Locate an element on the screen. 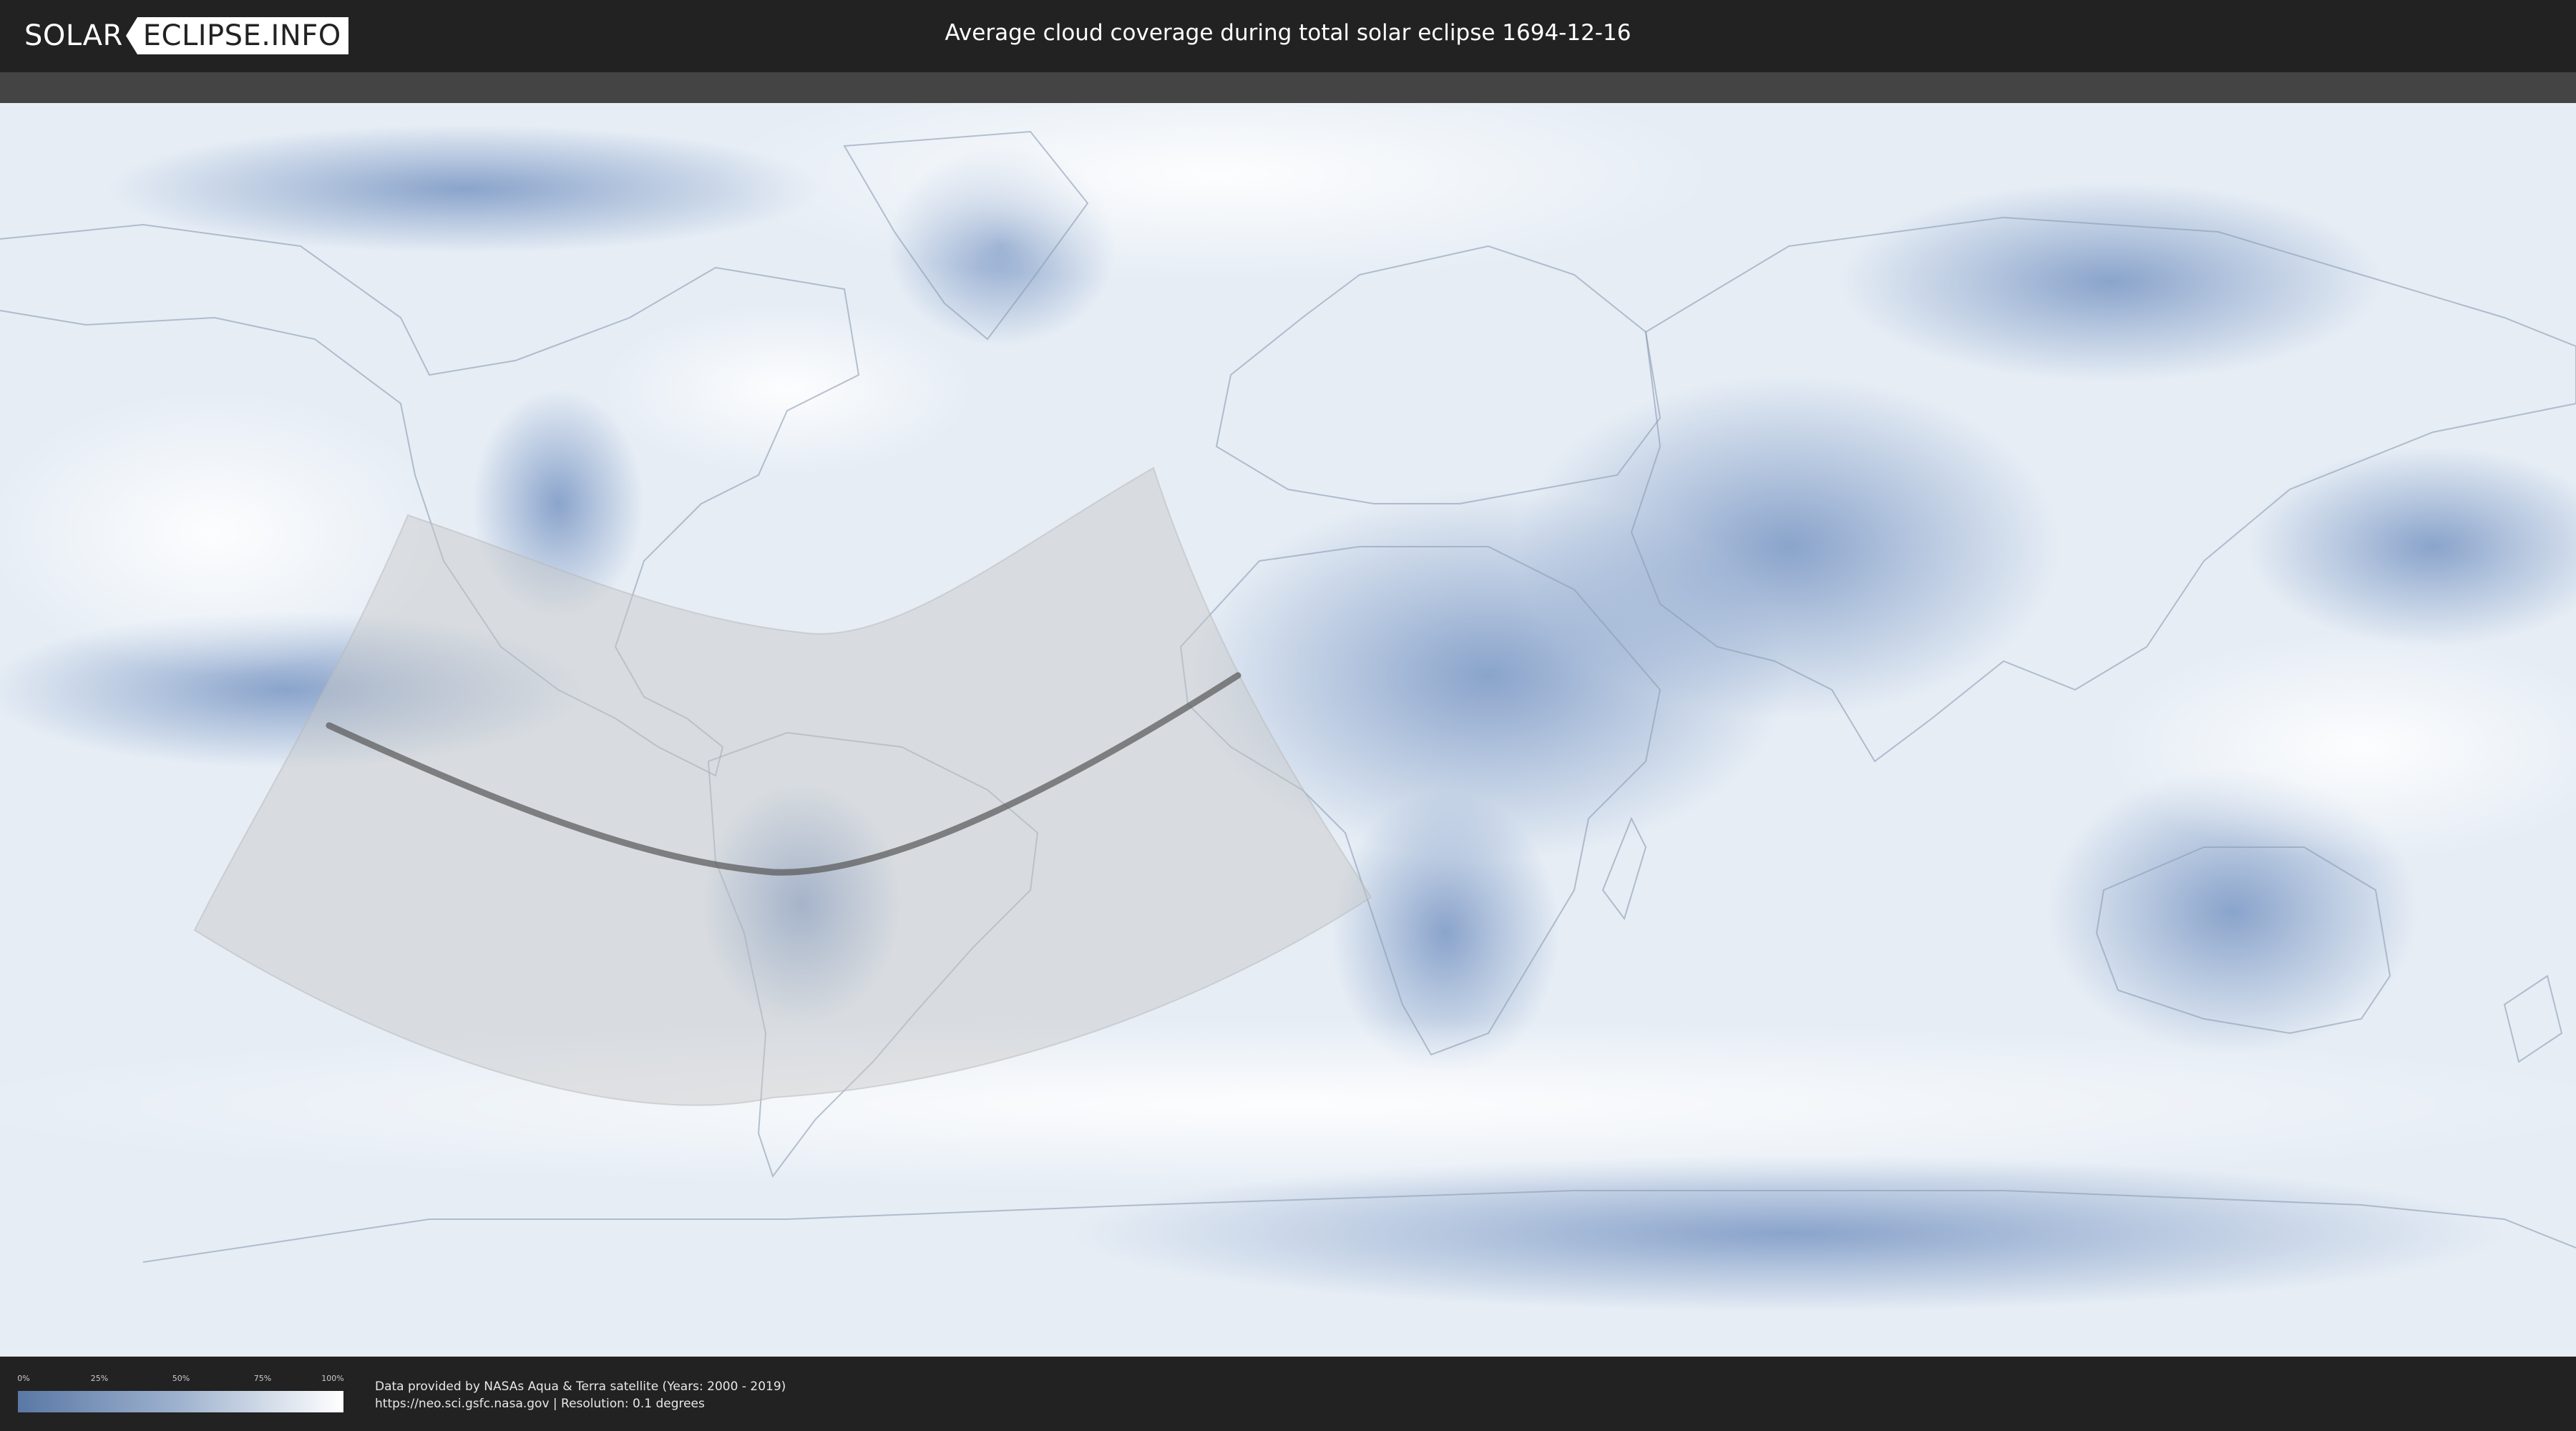  map-top-strip is located at coordinates (1288, 87).